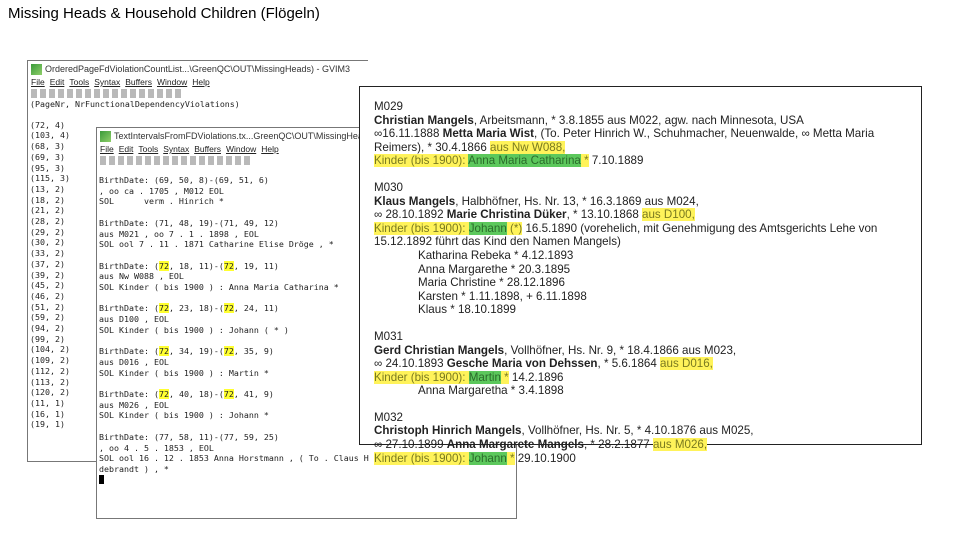 The width and height of the screenshot is (960, 540). Describe the element at coordinates (536, 377) in the screenshot. I see `text: 14.2.1896` at that location.